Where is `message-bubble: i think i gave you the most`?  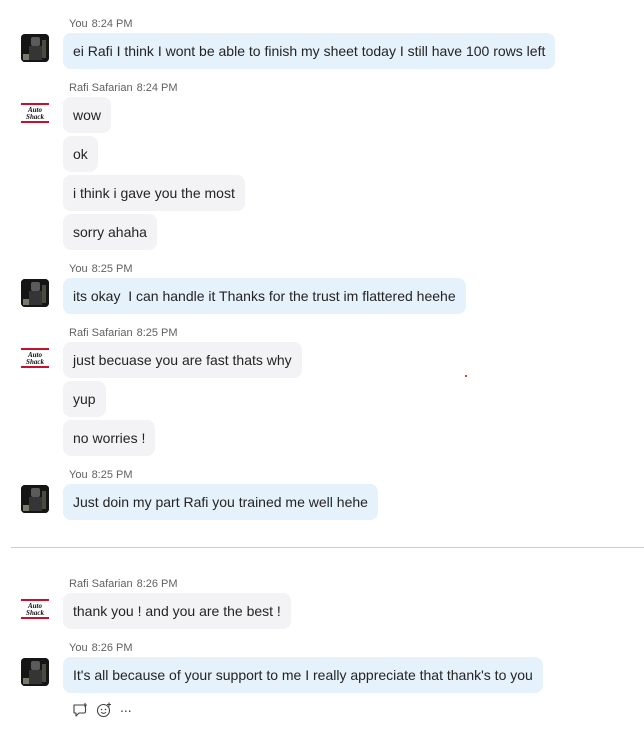 message-bubble: i think i gave you the most is located at coordinates (154, 193).